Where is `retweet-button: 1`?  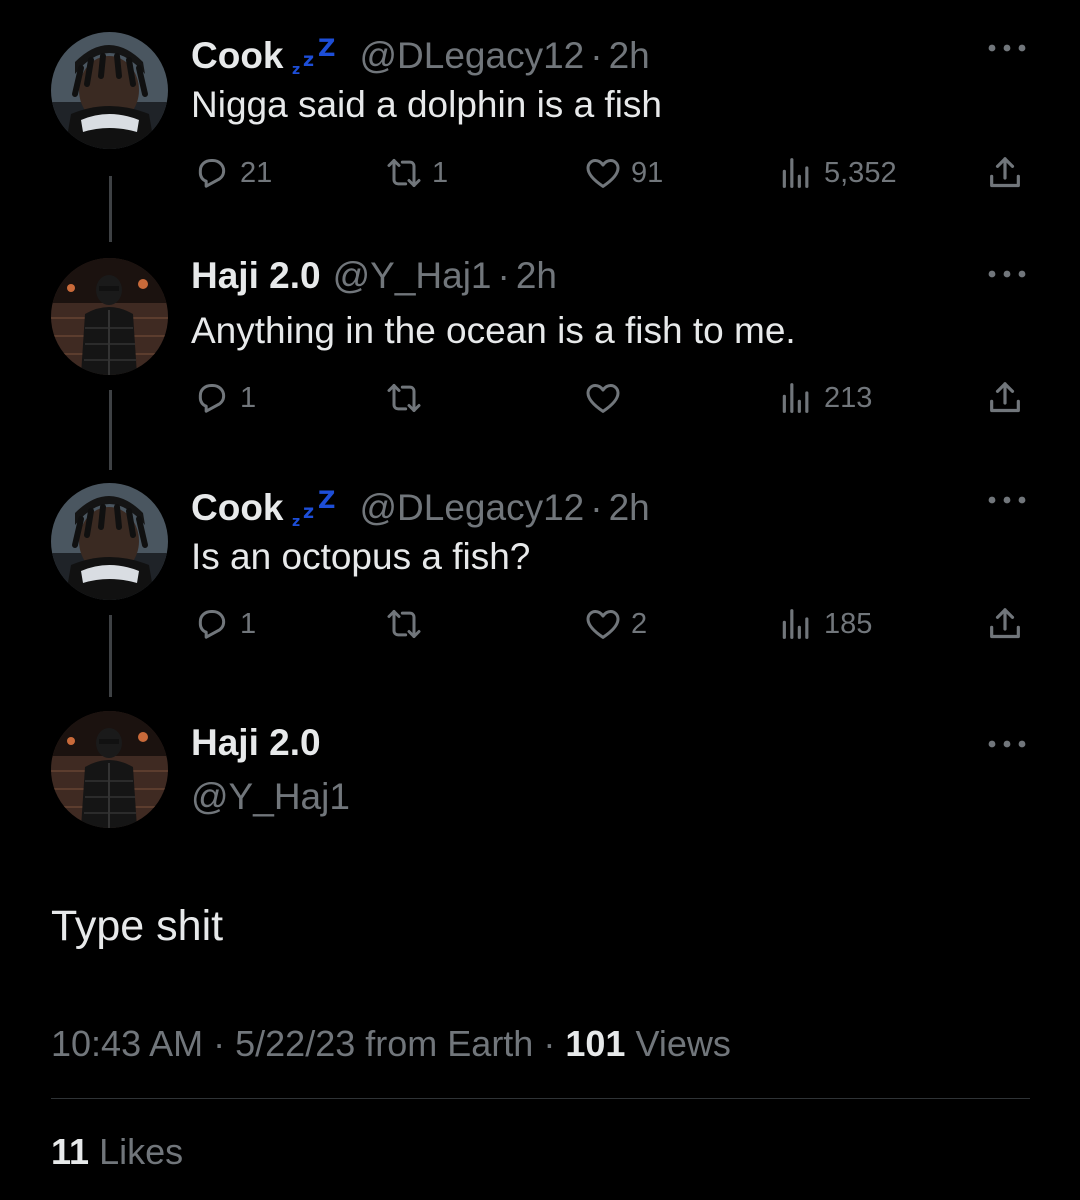 retweet-button: 1 is located at coordinates (416, 173).